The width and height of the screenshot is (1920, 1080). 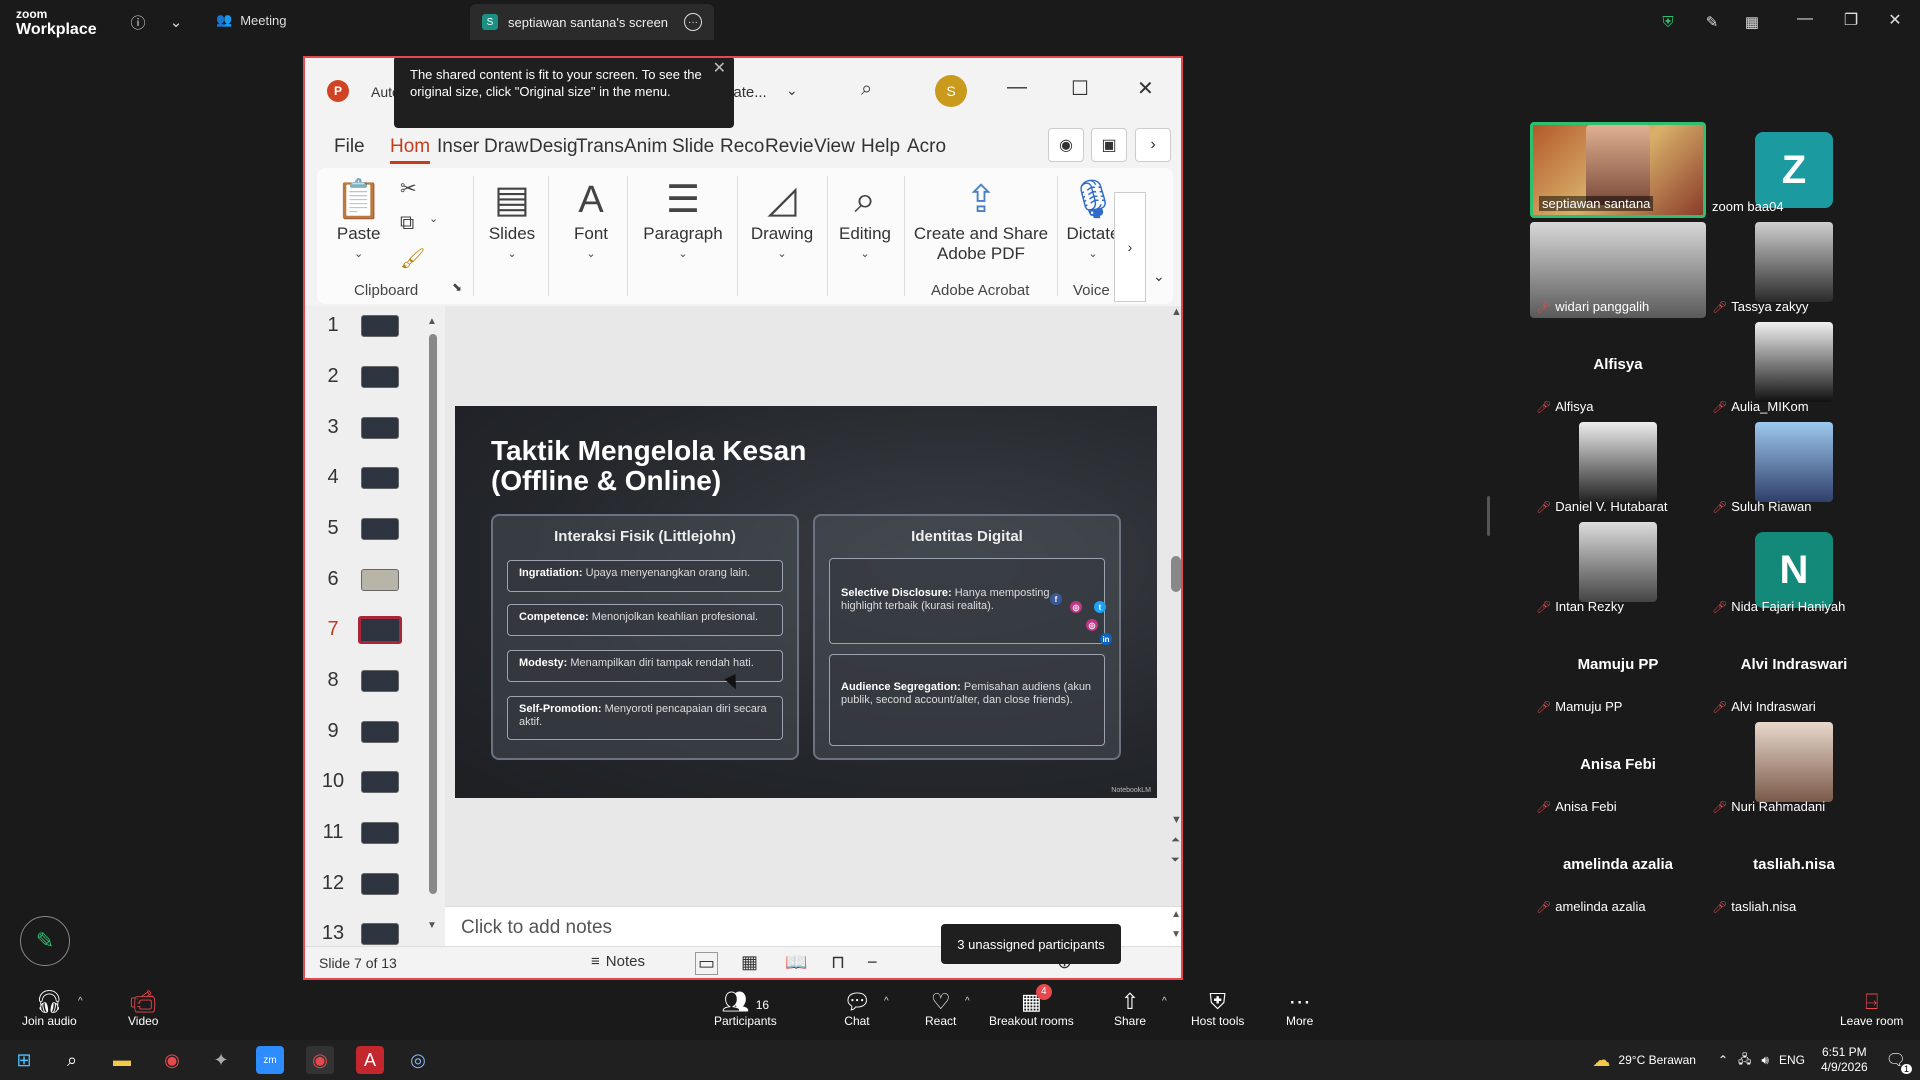 What do you see at coordinates (1153, 145) in the screenshot?
I see `chevron-right-icon: ›` at bounding box center [1153, 145].